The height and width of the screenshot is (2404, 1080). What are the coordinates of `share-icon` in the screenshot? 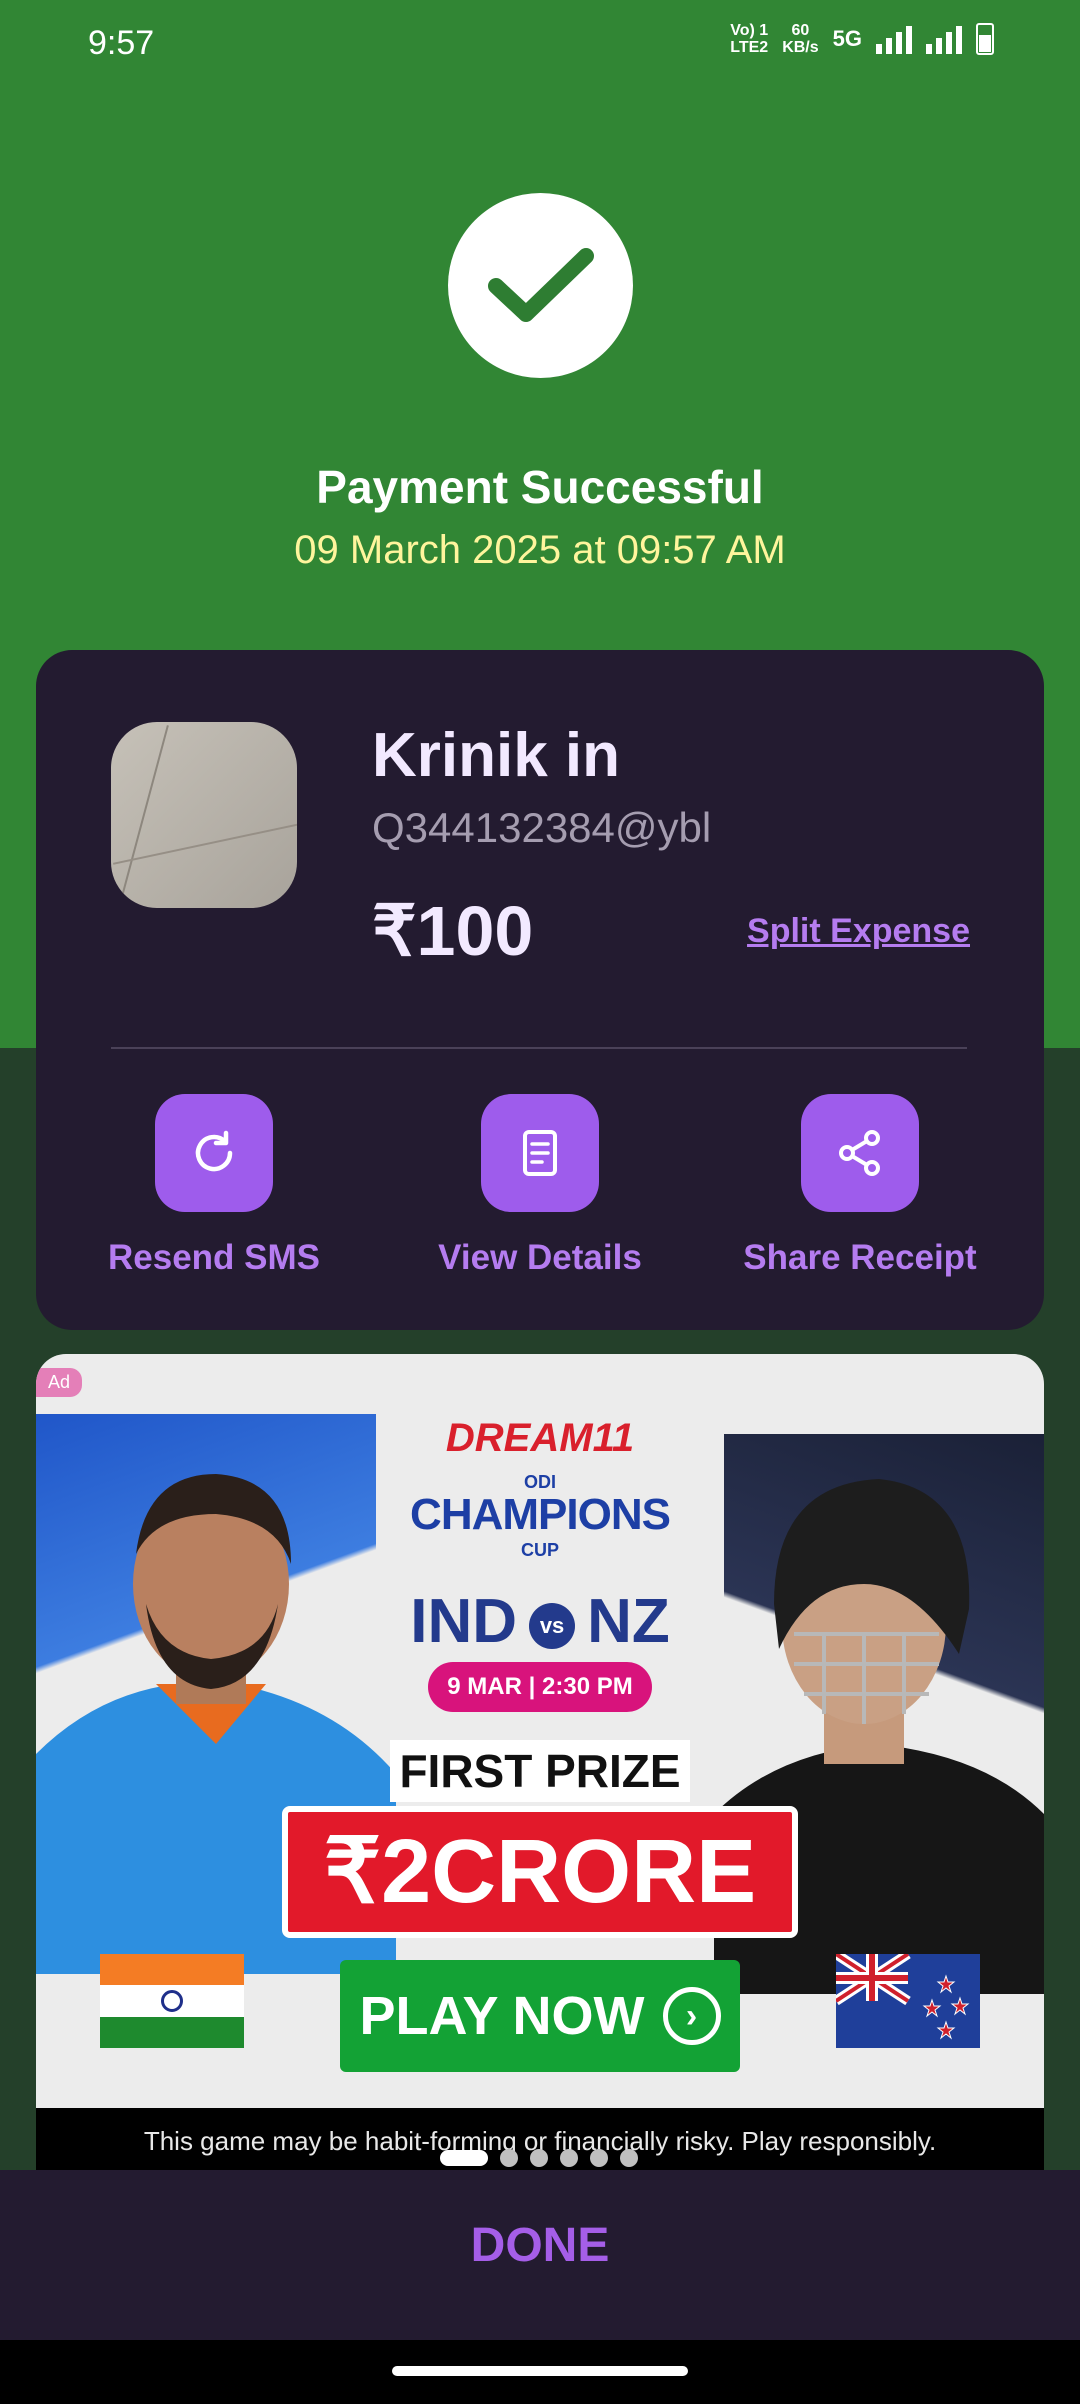 It's located at (859, 1153).